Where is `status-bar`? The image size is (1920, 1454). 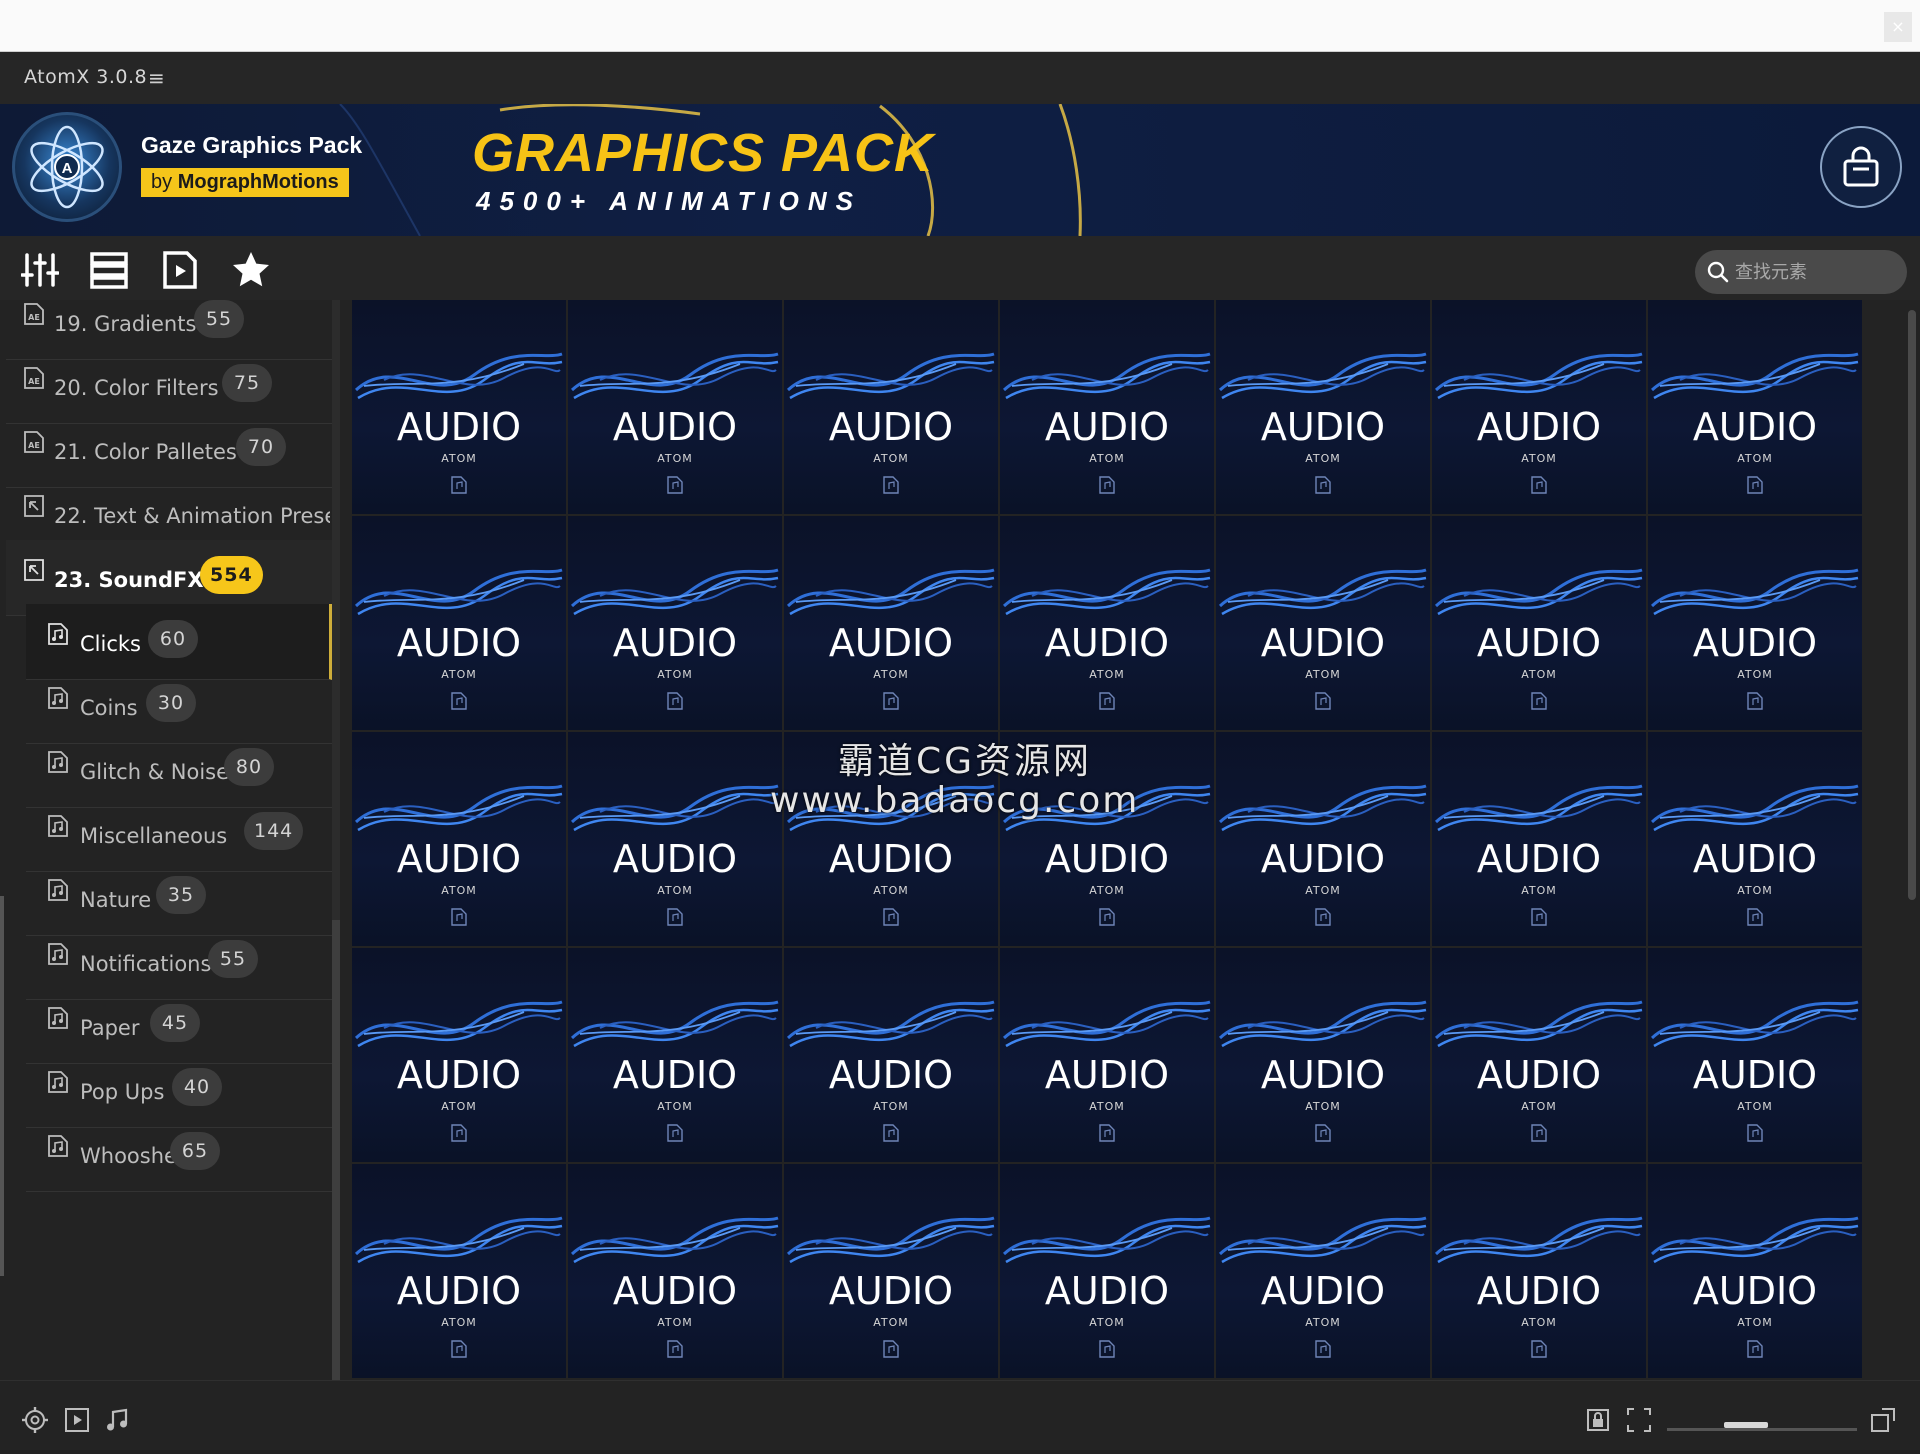
status-bar is located at coordinates (960, 1417).